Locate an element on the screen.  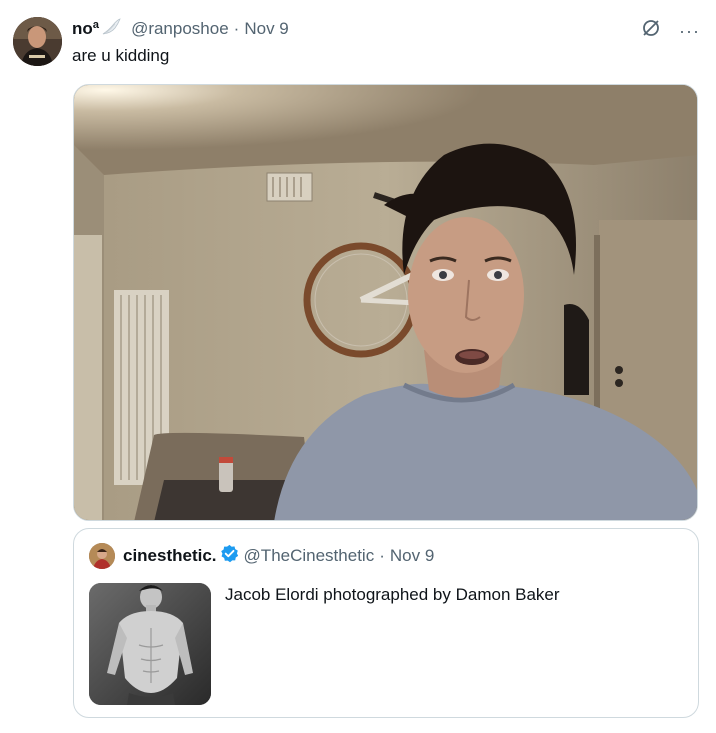
wing-icon is located at coordinates (111, 29).